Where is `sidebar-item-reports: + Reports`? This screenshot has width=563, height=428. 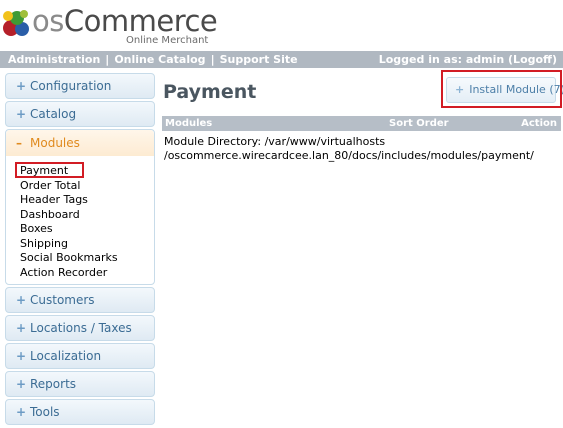 sidebar-item-reports: + Reports is located at coordinates (80, 384).